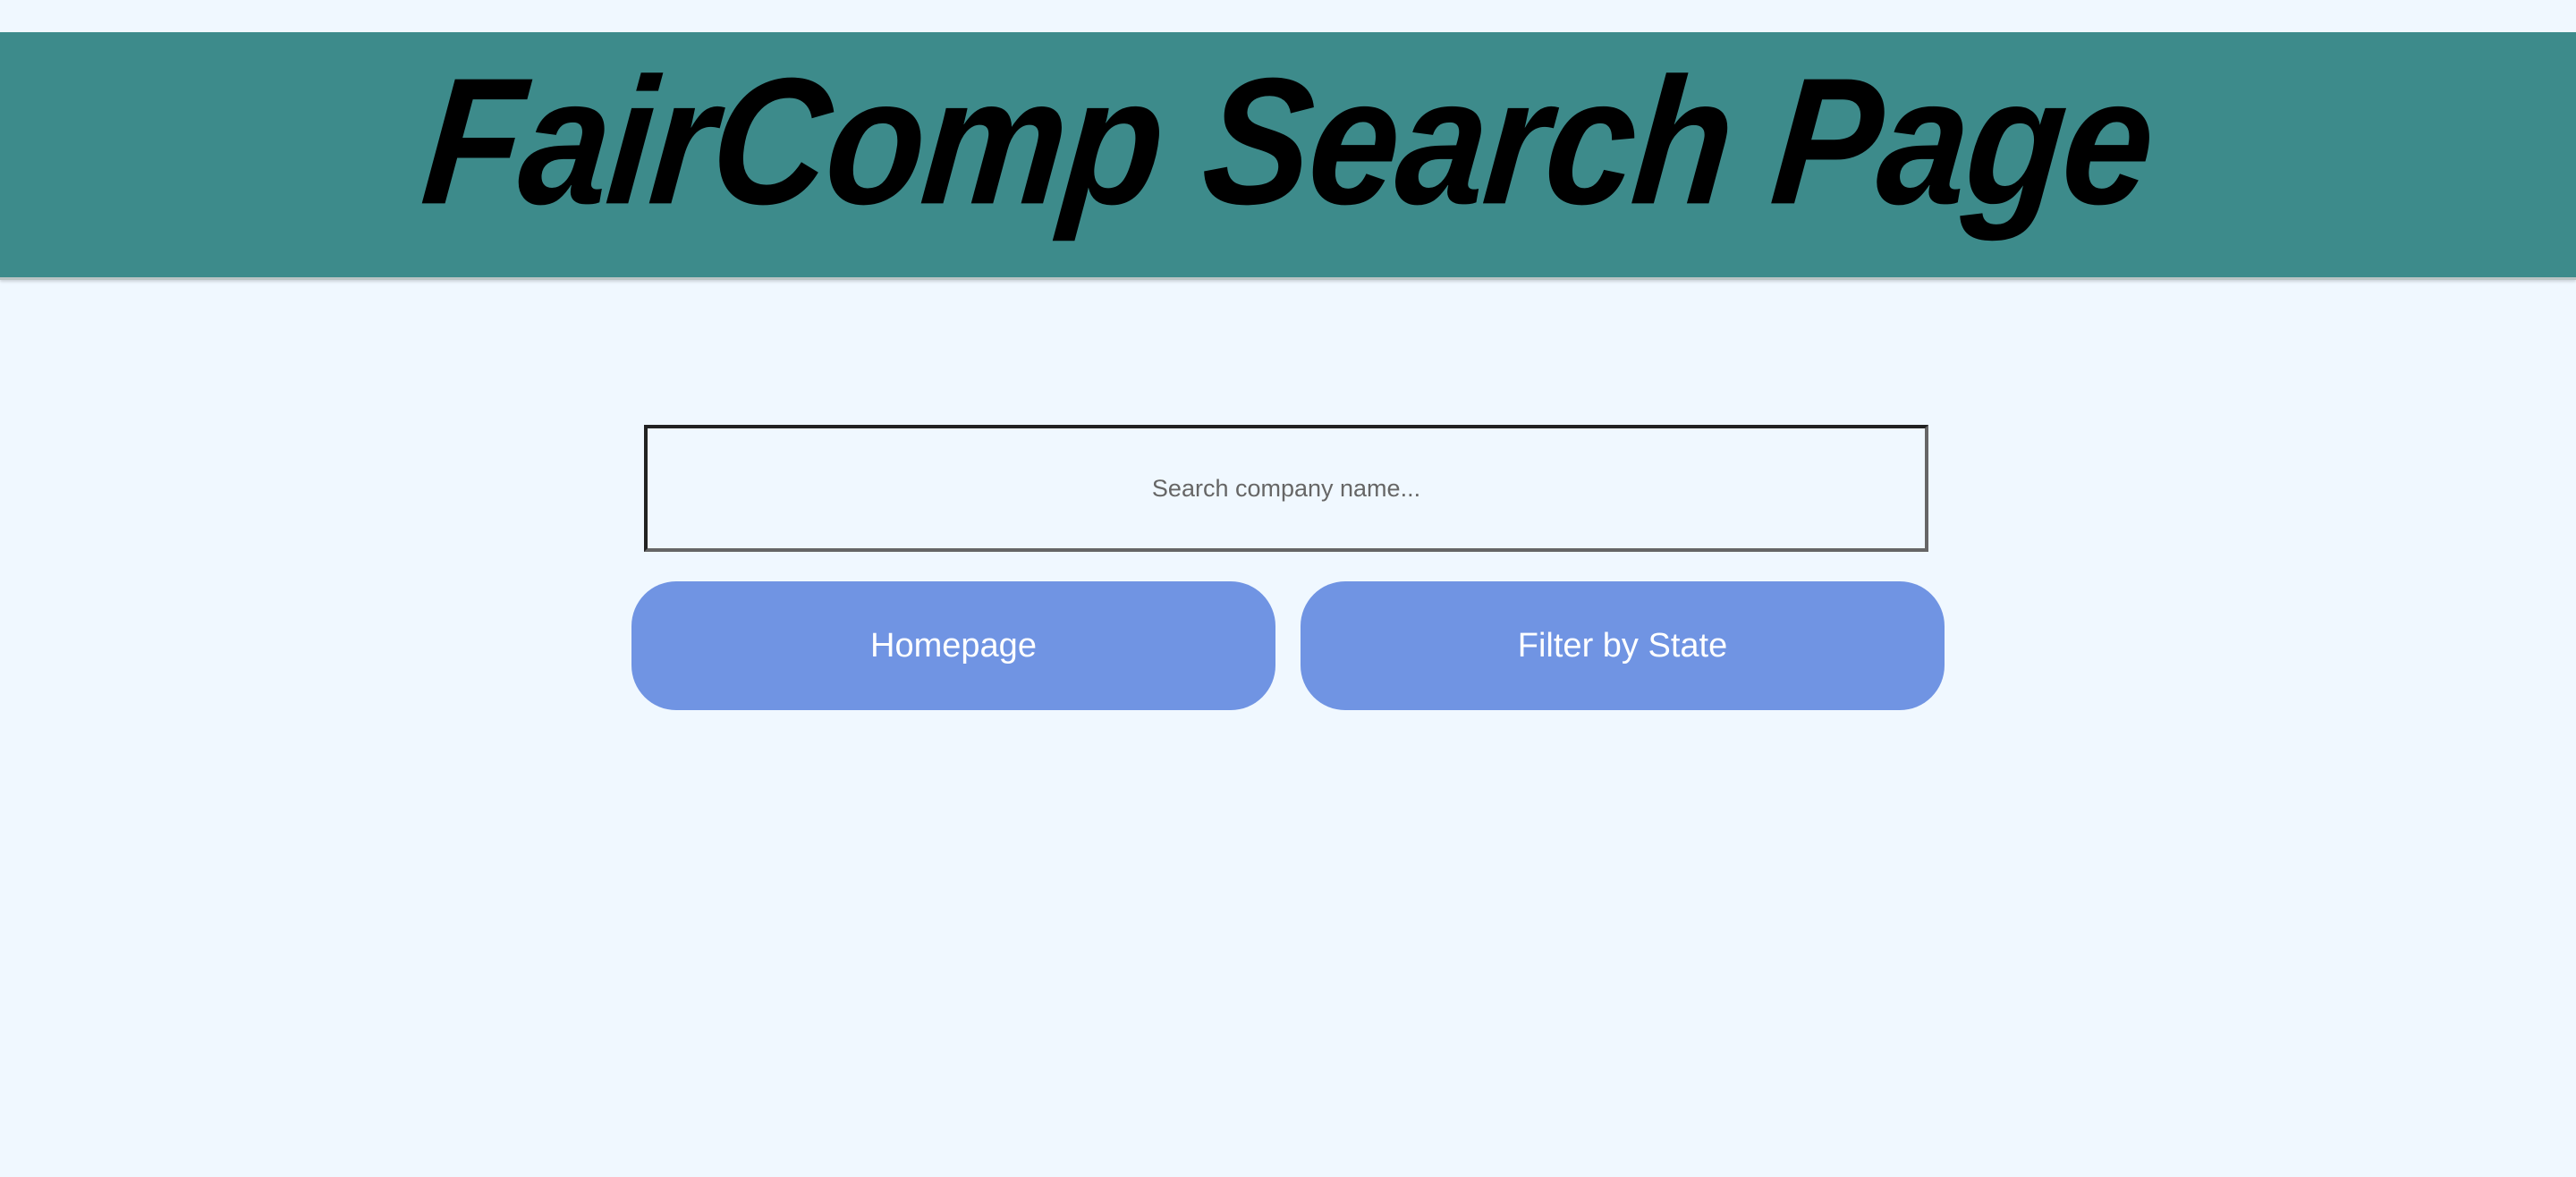  Describe the element at coordinates (953, 645) in the screenshot. I see `homepage-button: Homepage` at that location.